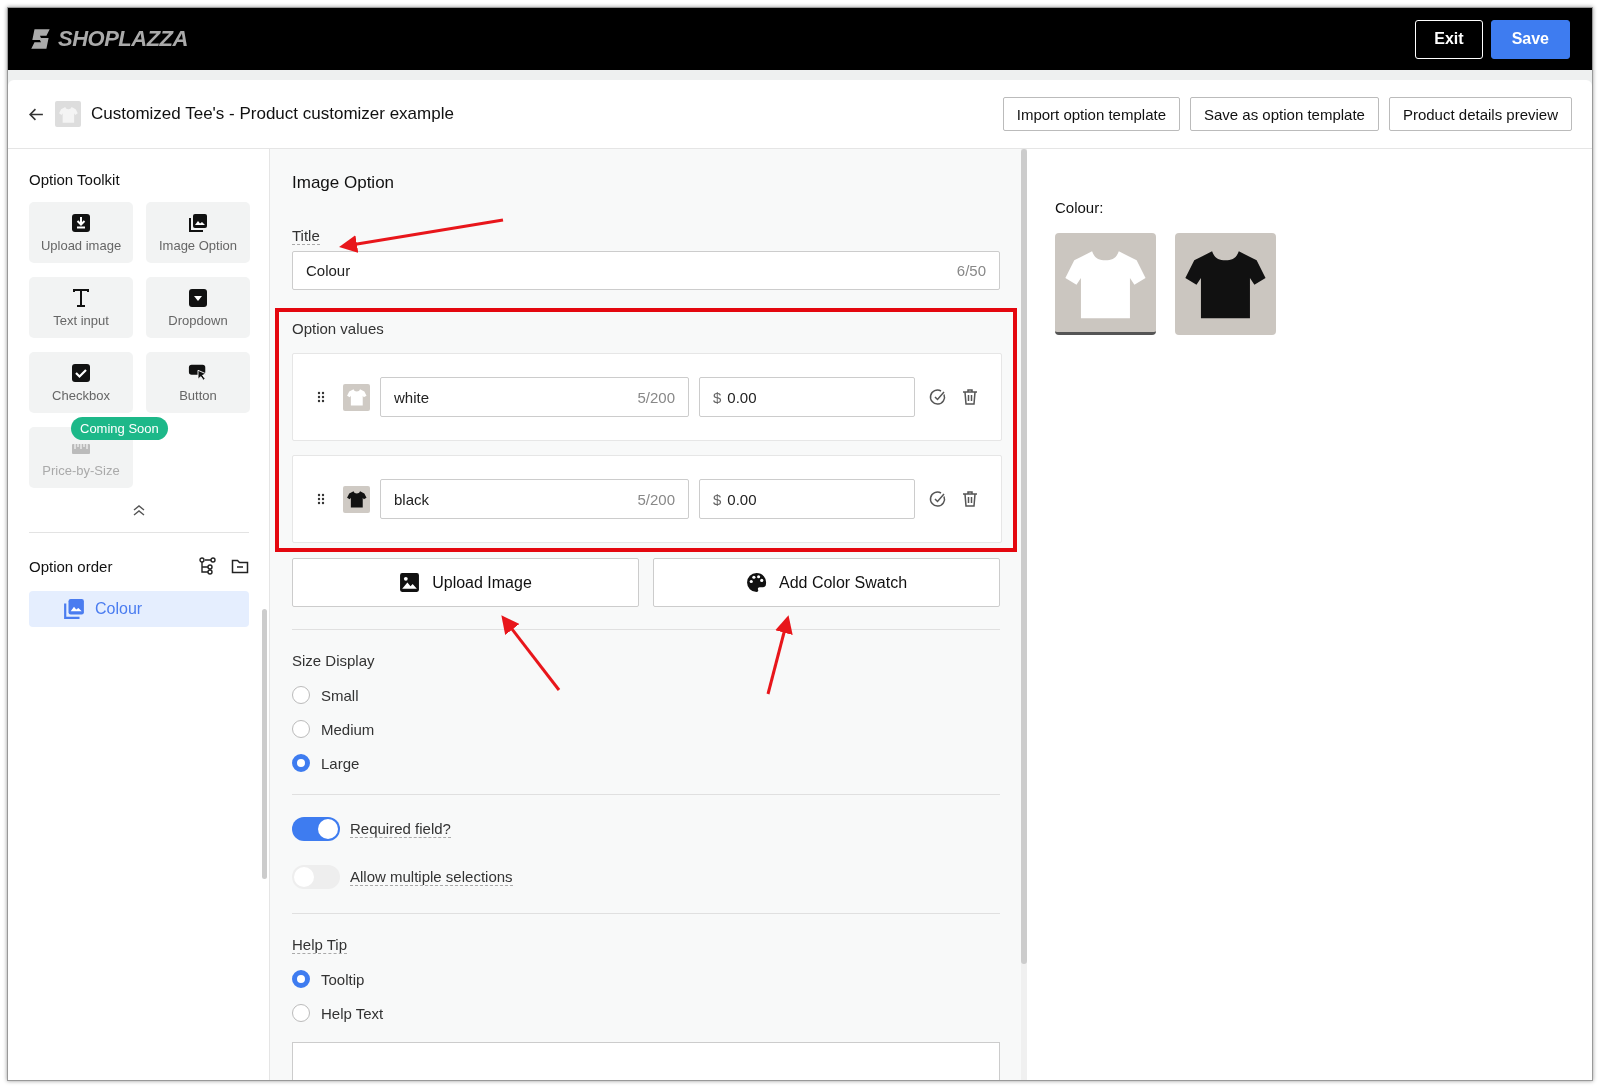  Describe the element at coordinates (108, 39) in the screenshot. I see `logo: SHOPLAZZA` at that location.